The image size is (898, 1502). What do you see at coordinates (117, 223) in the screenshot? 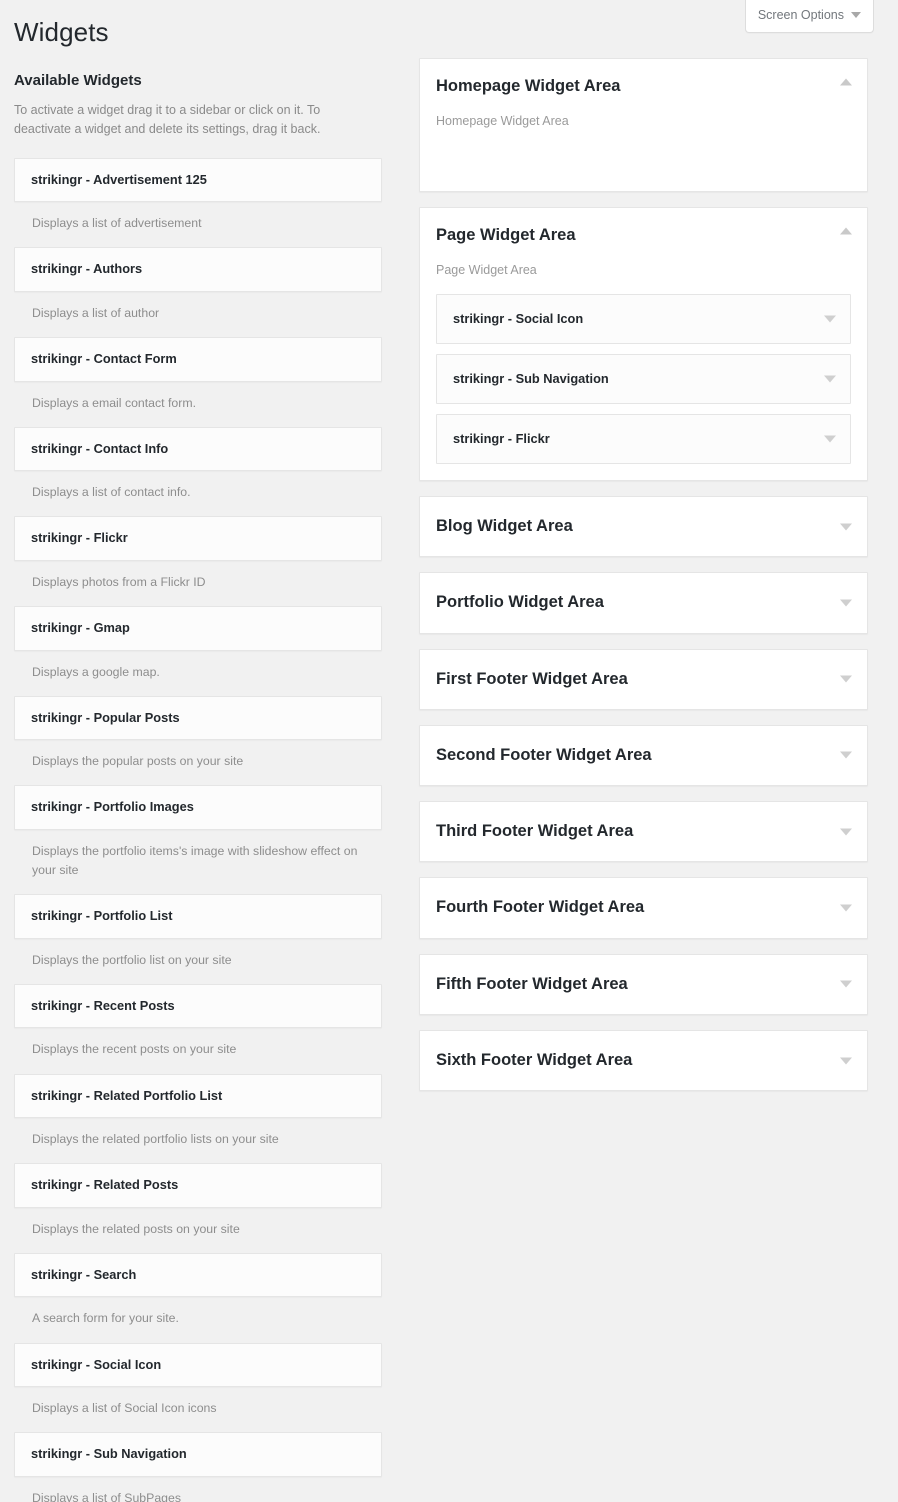
I see `available-widget-description: Displays a list of advertisement` at bounding box center [117, 223].